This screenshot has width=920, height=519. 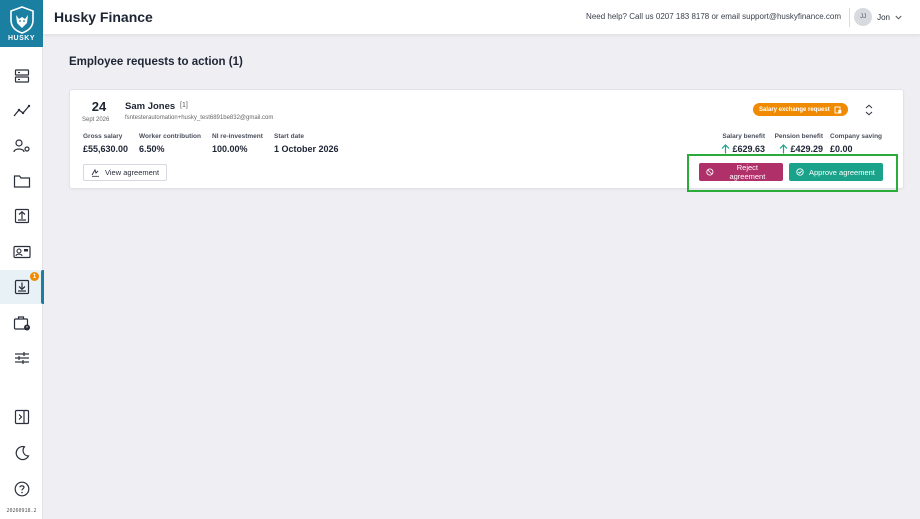 What do you see at coordinates (21, 19) in the screenshot?
I see `husky-shield-icon` at bounding box center [21, 19].